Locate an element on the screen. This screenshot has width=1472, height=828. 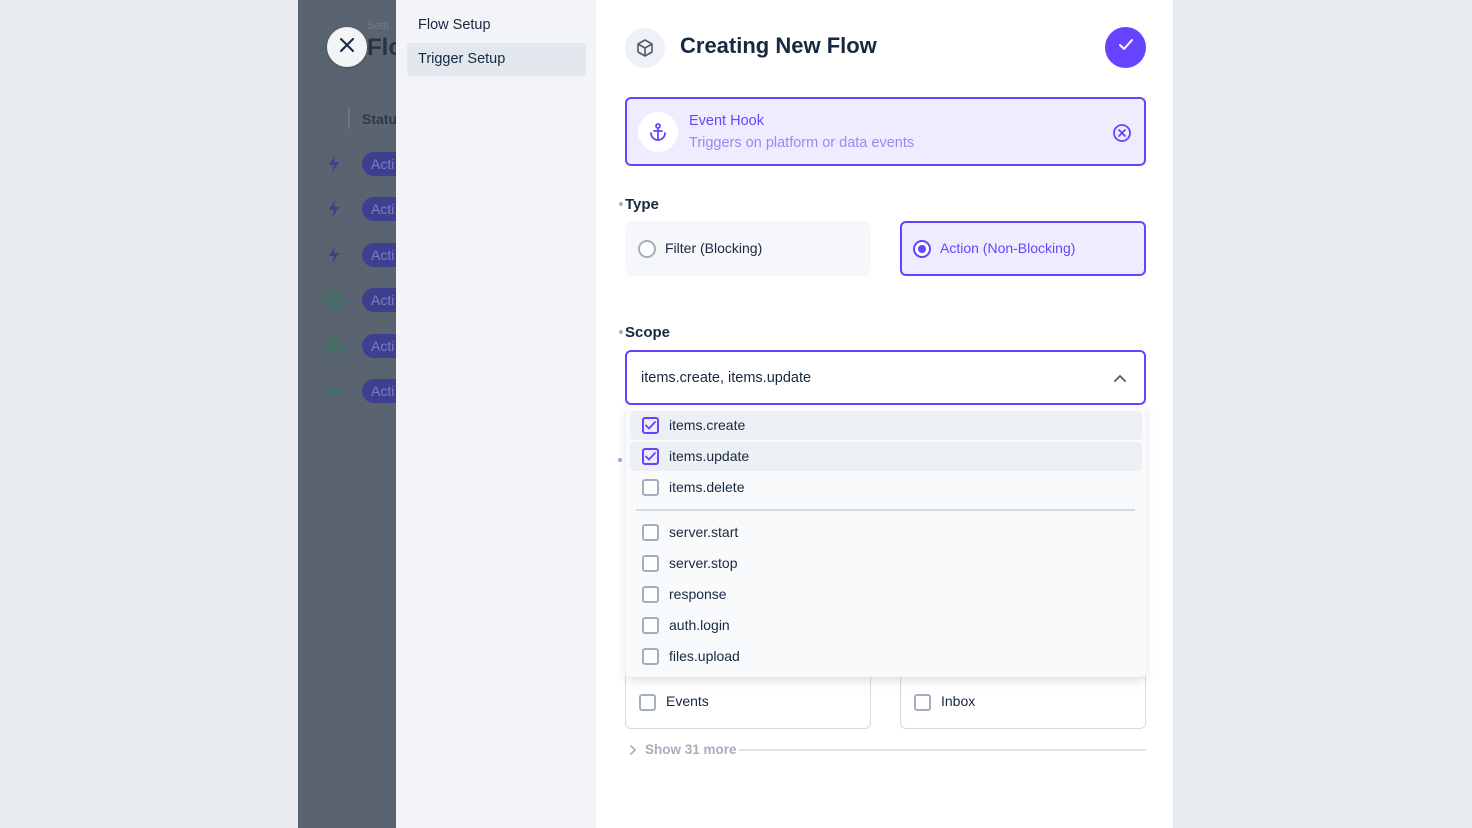
cloud-upload-icon is located at coordinates (334, 346).